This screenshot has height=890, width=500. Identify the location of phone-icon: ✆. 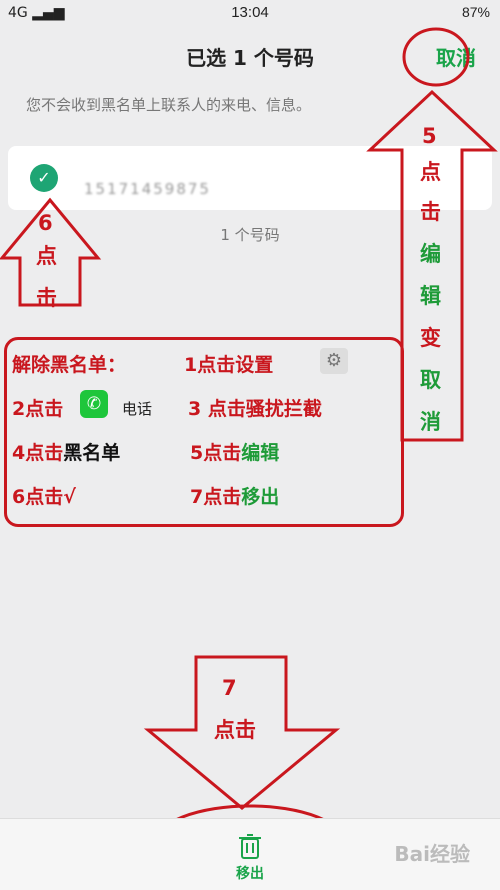
(94, 404).